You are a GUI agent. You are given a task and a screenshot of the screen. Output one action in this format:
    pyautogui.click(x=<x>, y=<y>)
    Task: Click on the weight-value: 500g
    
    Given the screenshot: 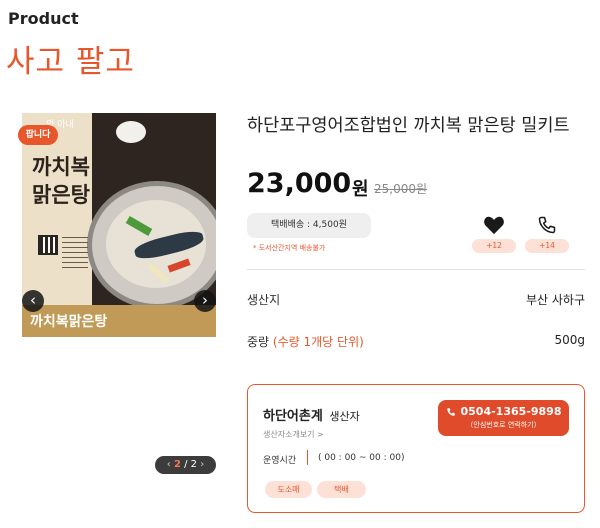 What is the action you would take?
    pyautogui.click(x=569, y=340)
    